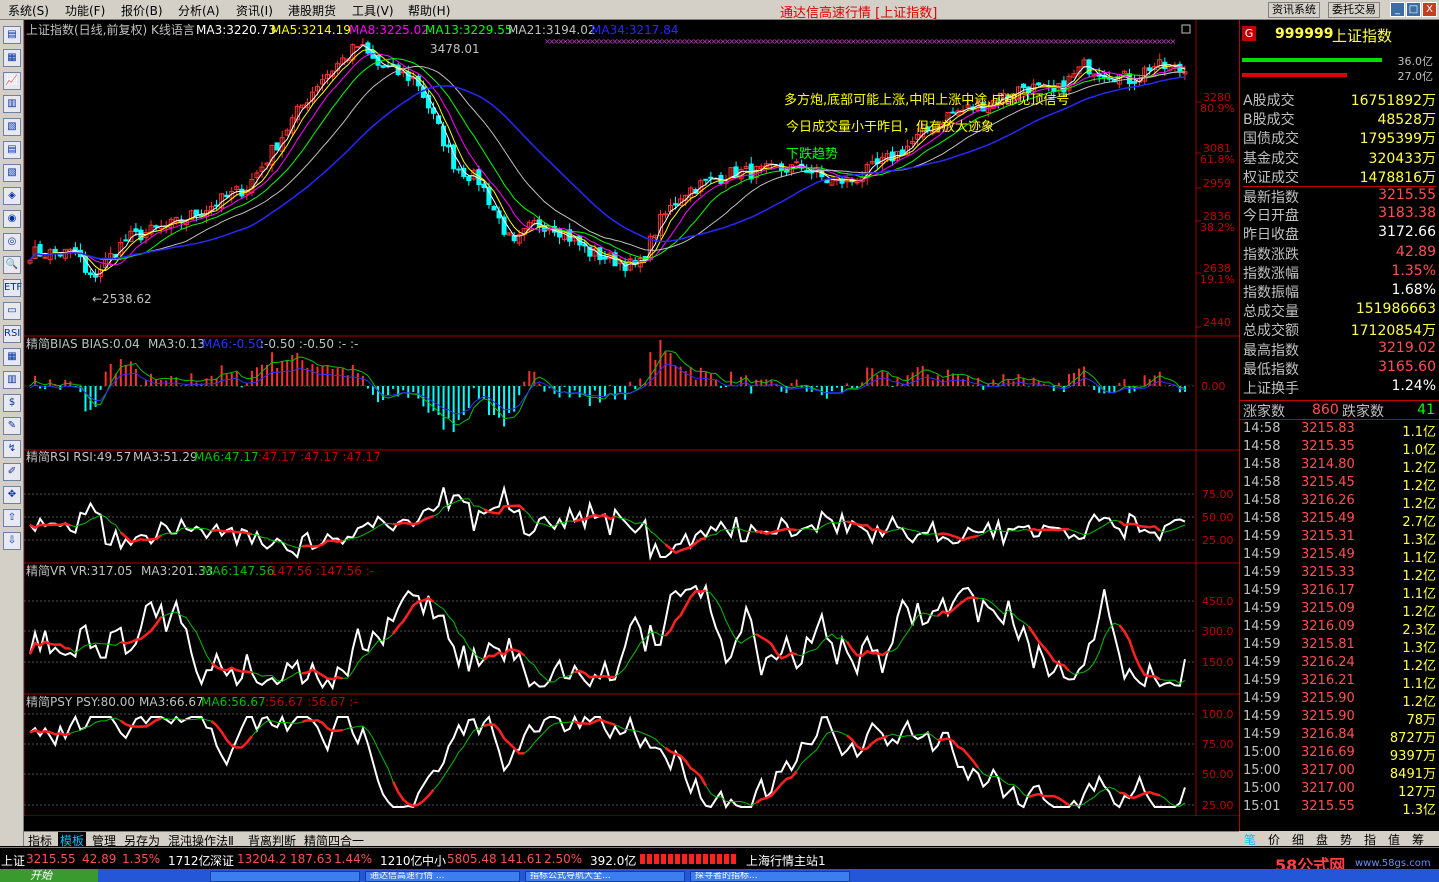 Image resolution: width=1439 pixels, height=882 pixels. I want to click on tick-row: 14:59 3215.81 1.3亿, so click(1339, 646).